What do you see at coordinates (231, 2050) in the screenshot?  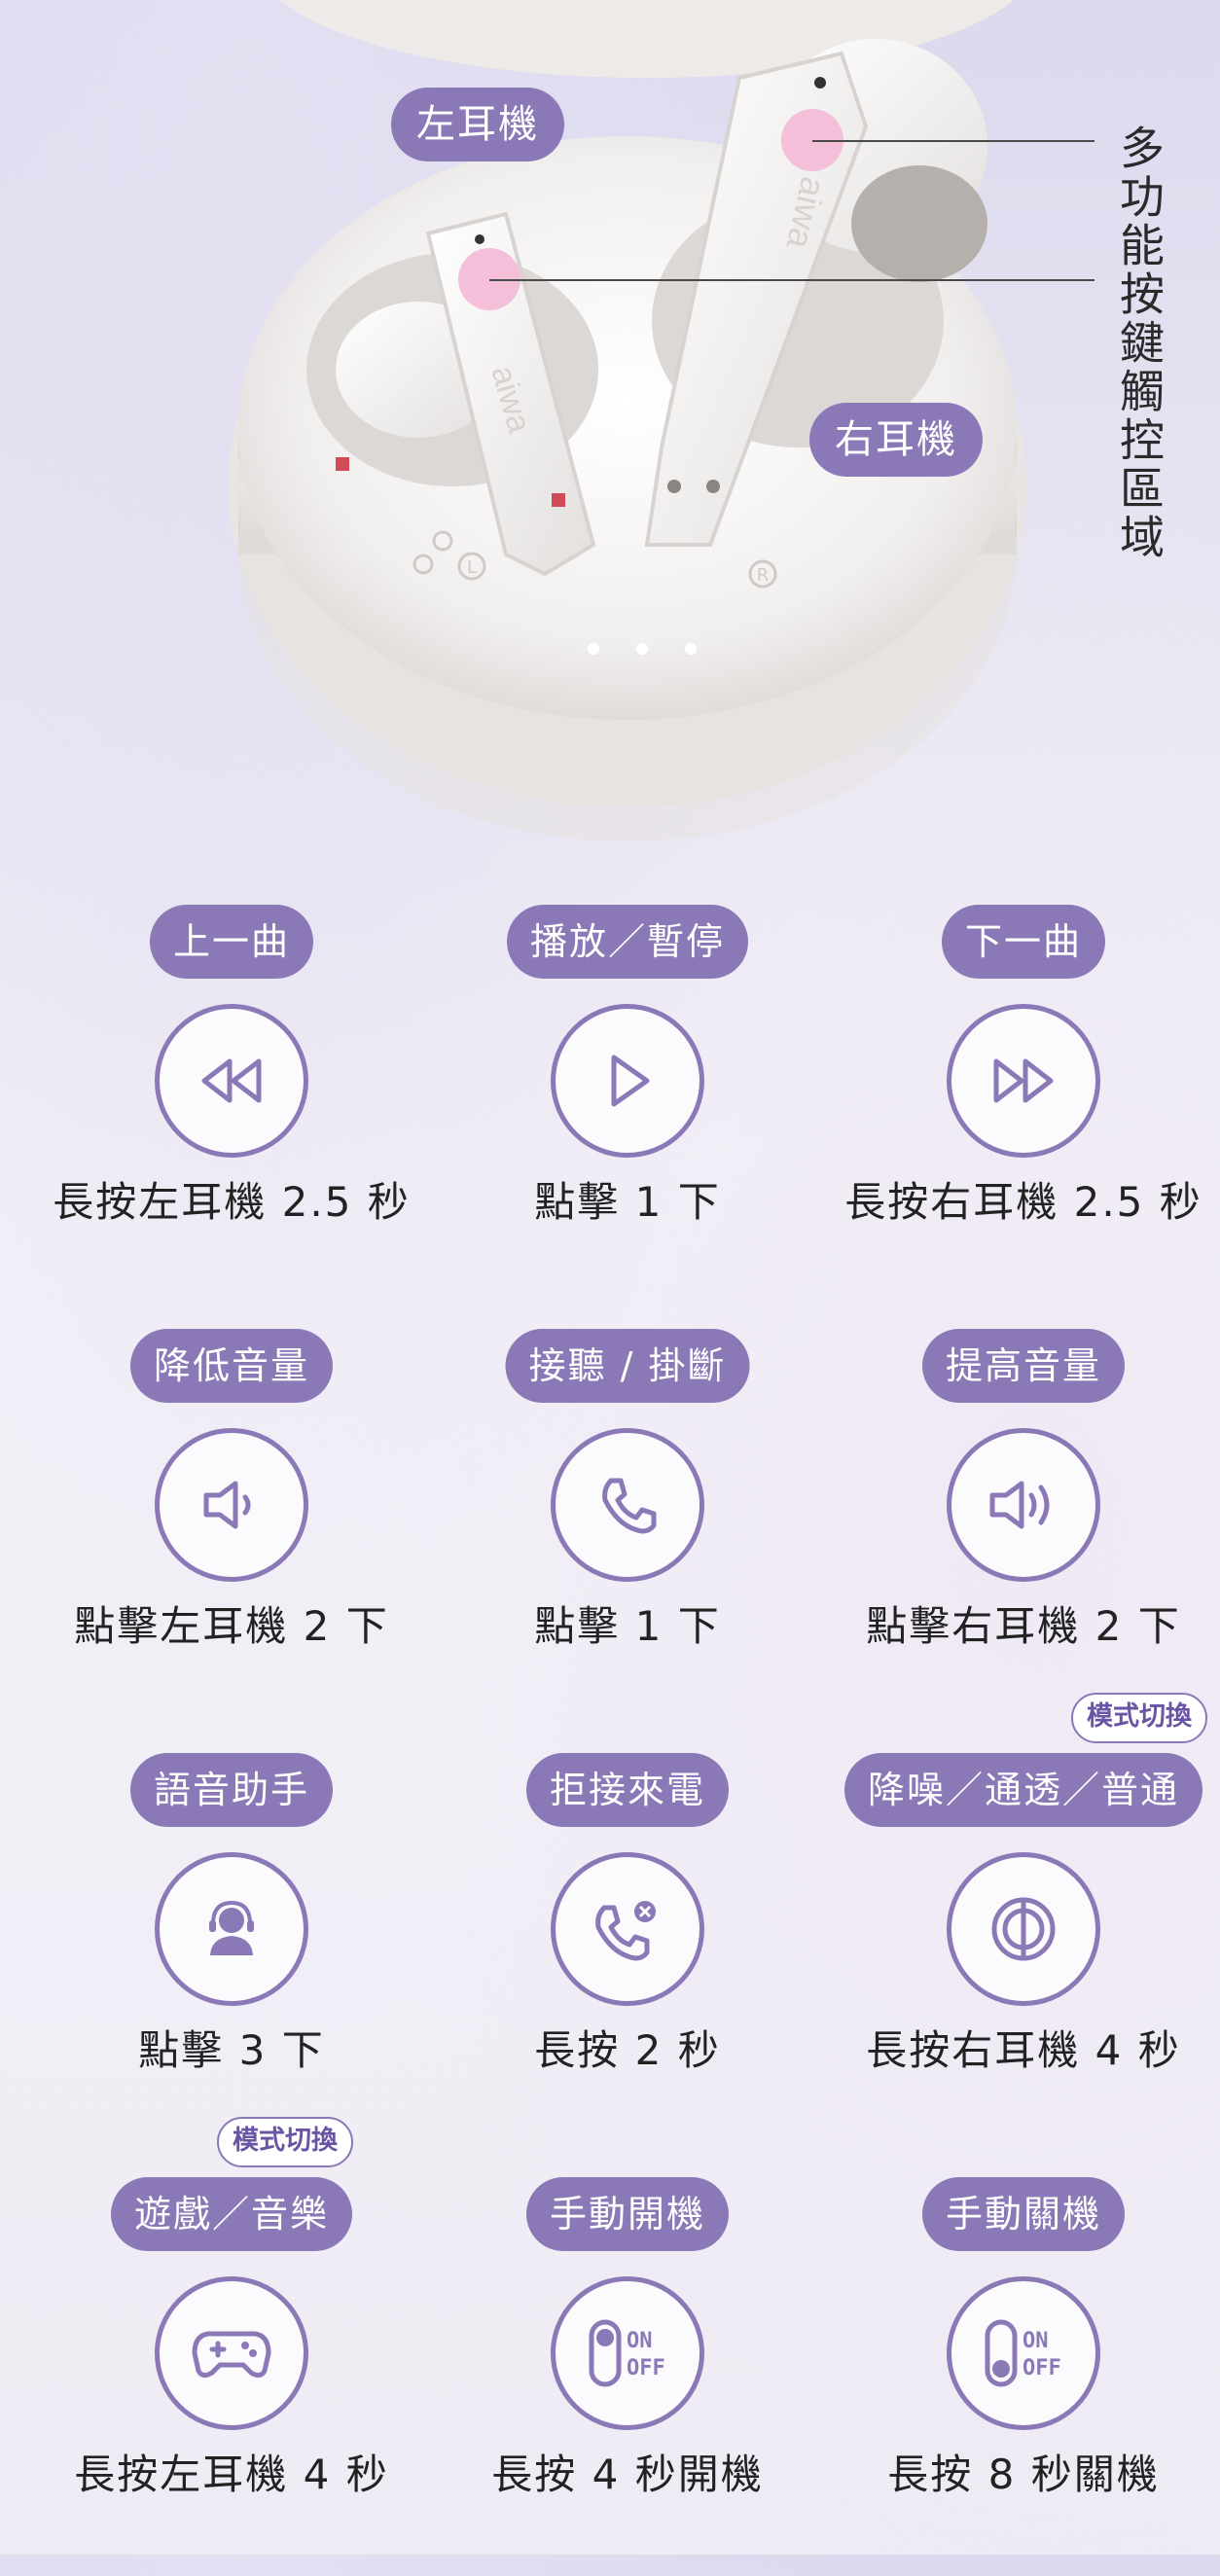 I see `control-description: 點擊 3 下` at bounding box center [231, 2050].